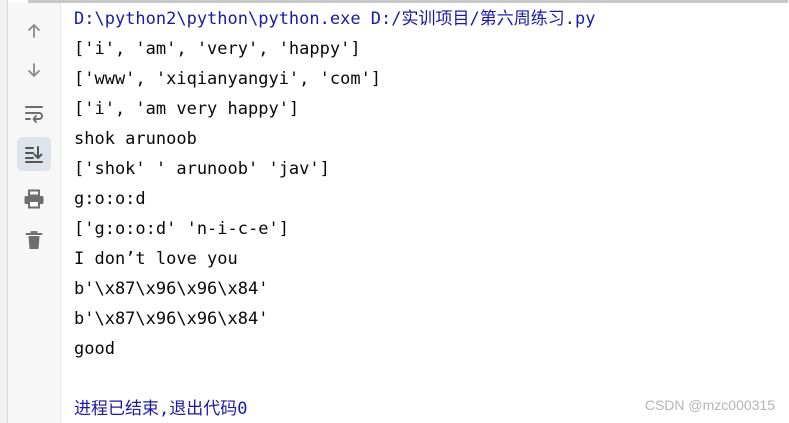  I want to click on soft-wrap-button, so click(34, 113).